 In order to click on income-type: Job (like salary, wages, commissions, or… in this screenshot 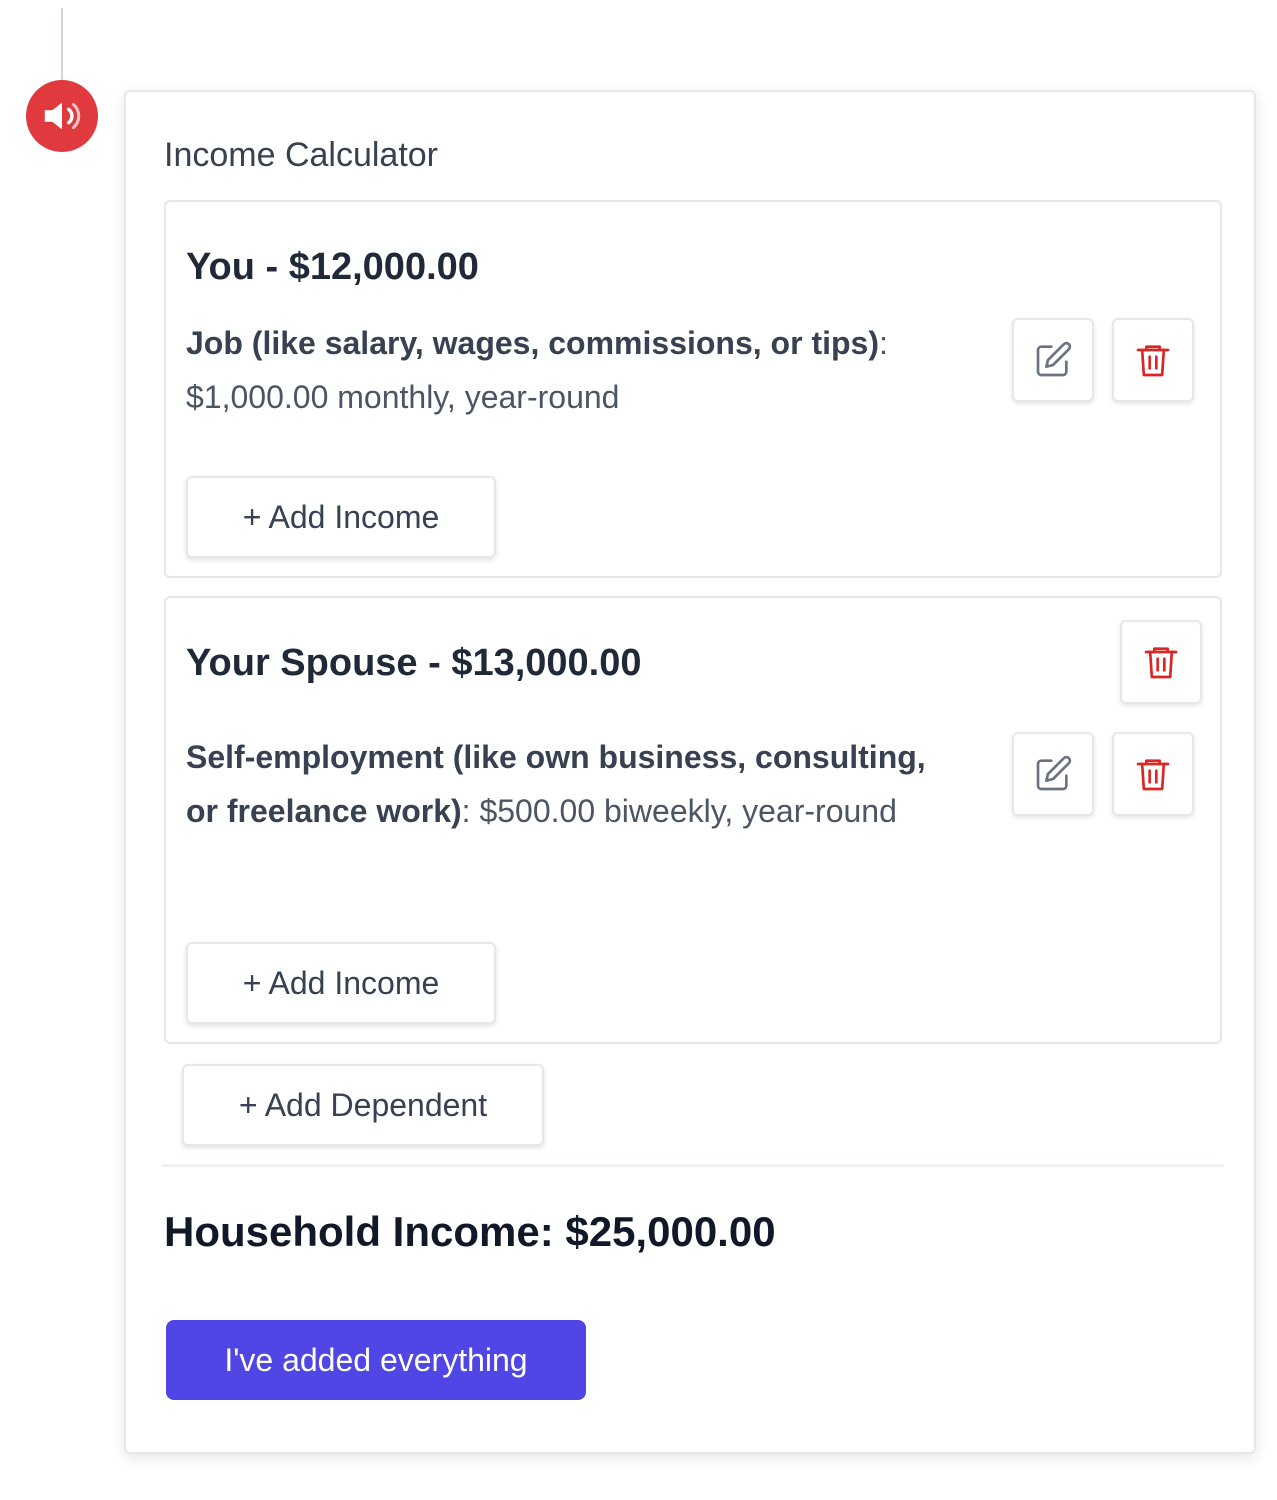, I will do `click(532, 343)`.